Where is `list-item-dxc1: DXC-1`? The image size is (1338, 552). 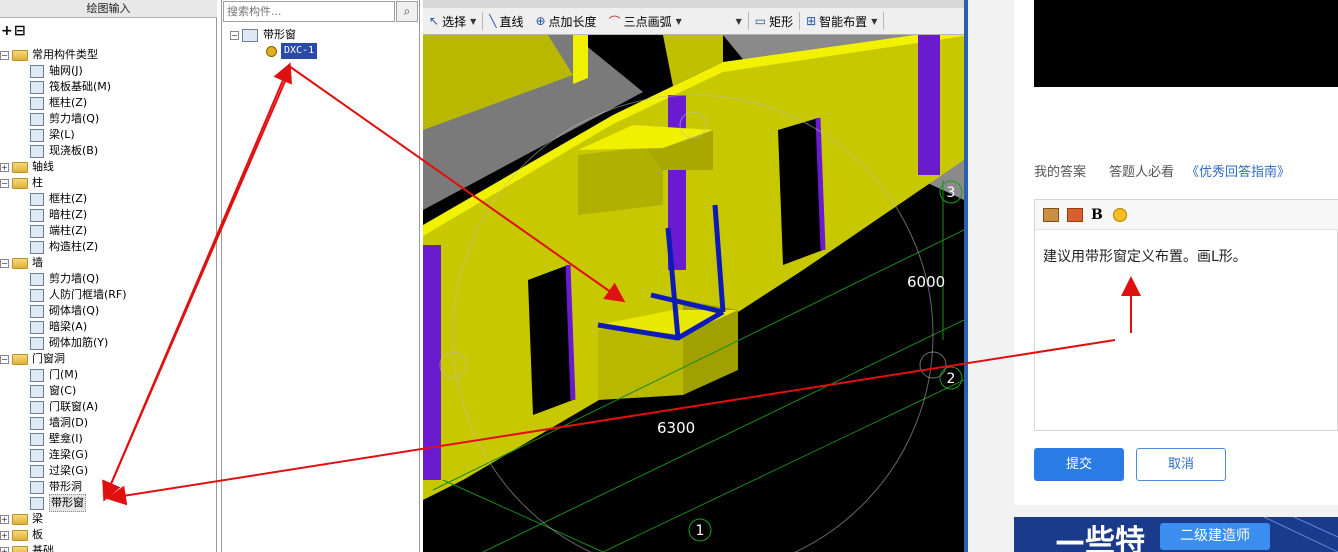 list-item-dxc1: DXC-1 is located at coordinates (292, 51).